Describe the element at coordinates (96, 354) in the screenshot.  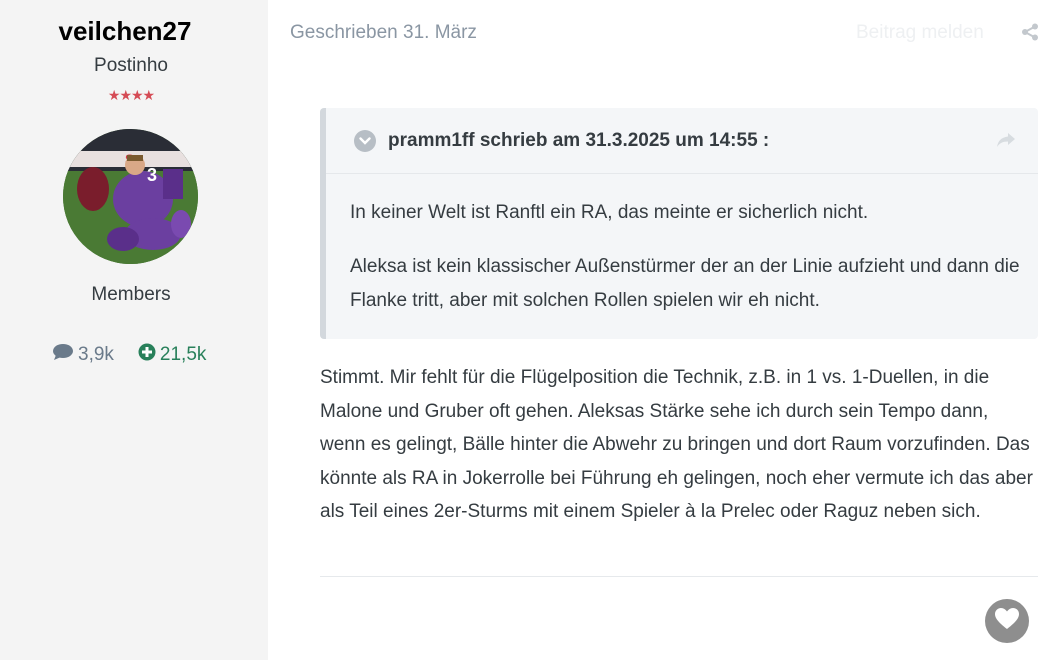
I see `posts-count-value: 3,9k` at that location.